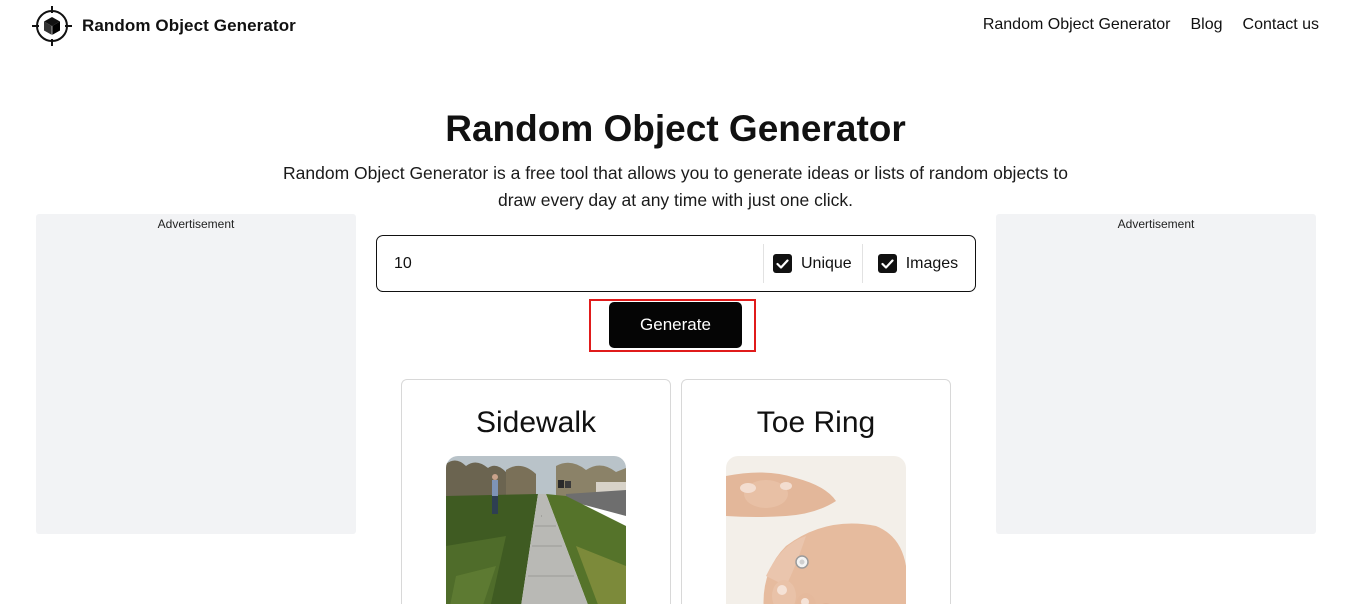 The width and height of the screenshot is (1347, 604). I want to click on advertisement-right: Advertisement, so click(1156, 374).